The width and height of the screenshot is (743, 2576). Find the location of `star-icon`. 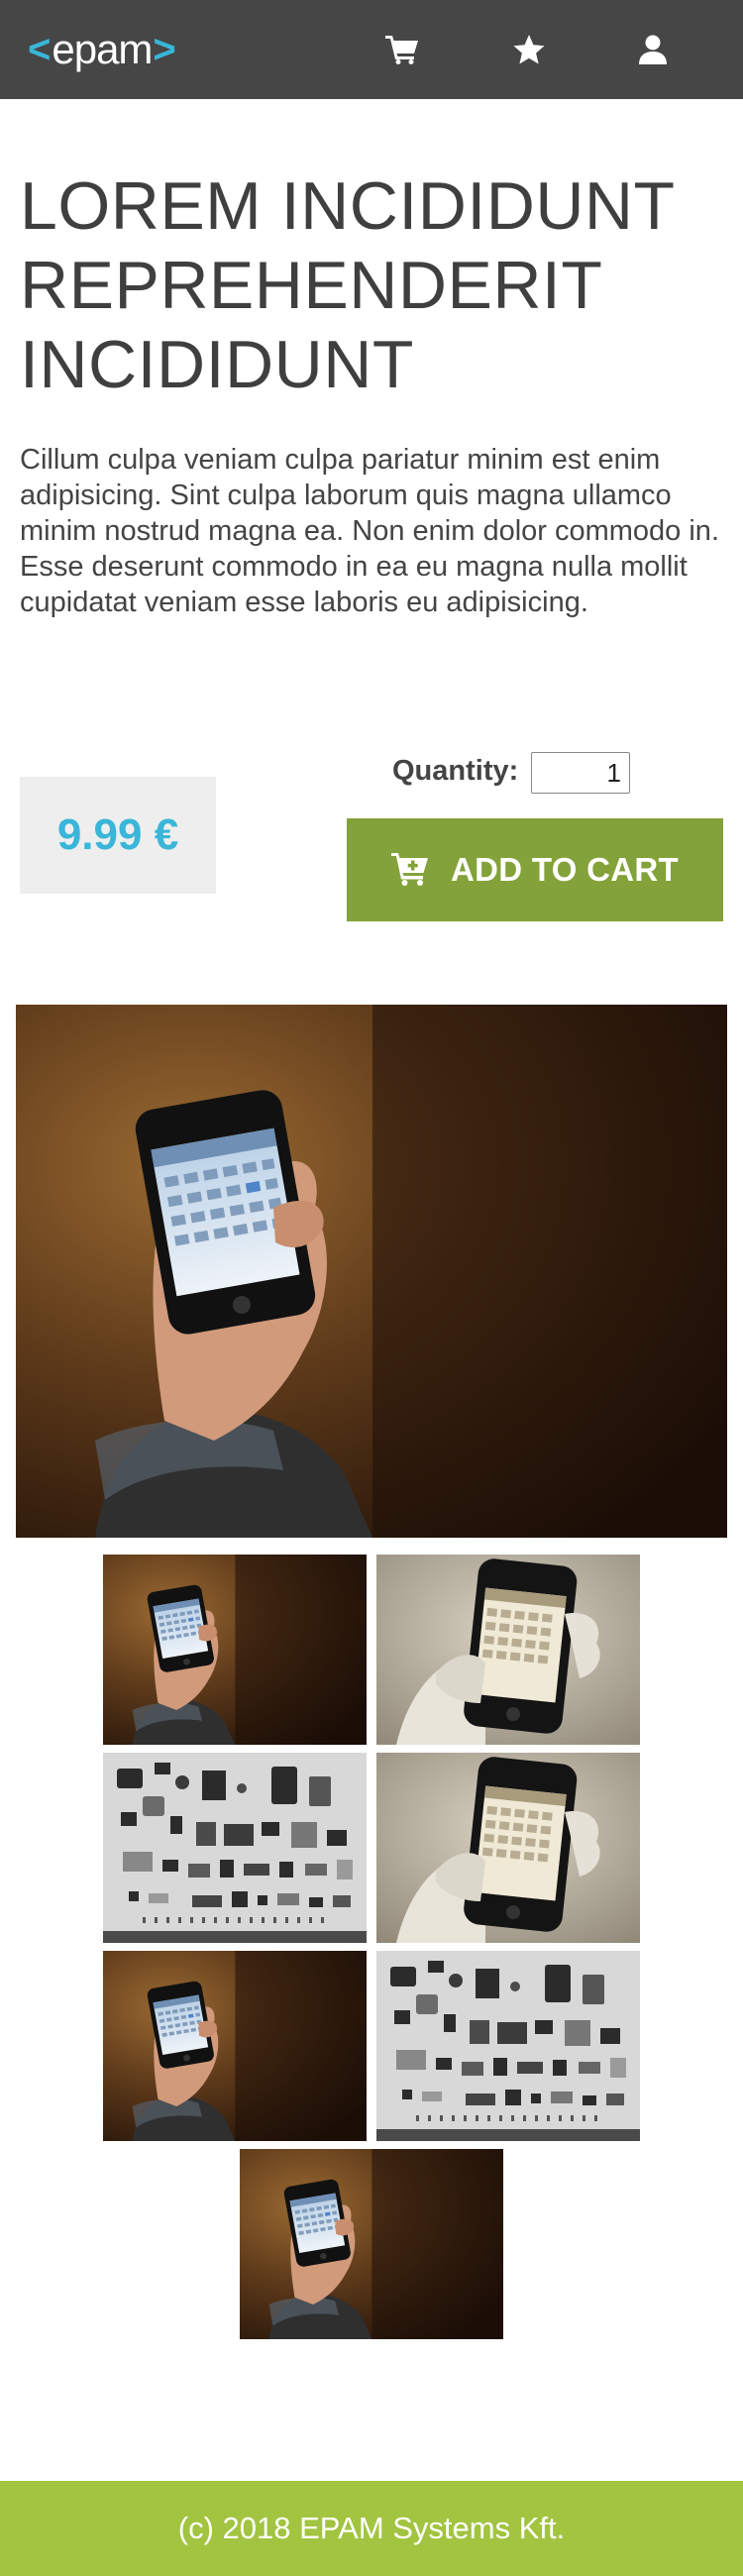

star-icon is located at coordinates (529, 49).